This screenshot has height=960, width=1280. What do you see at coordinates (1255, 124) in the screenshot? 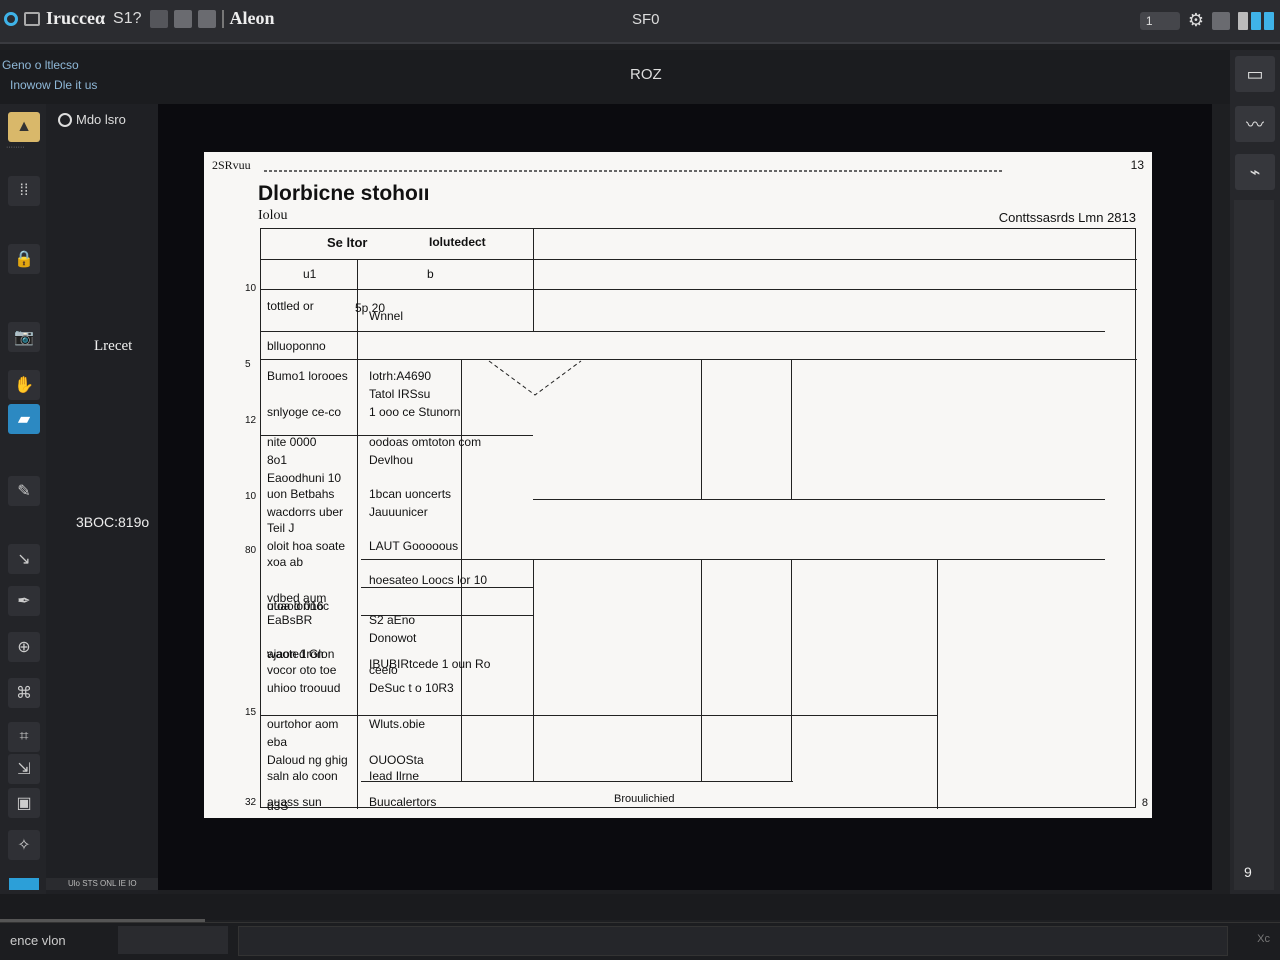
I see `curve-tool-icon: 〰` at bounding box center [1255, 124].